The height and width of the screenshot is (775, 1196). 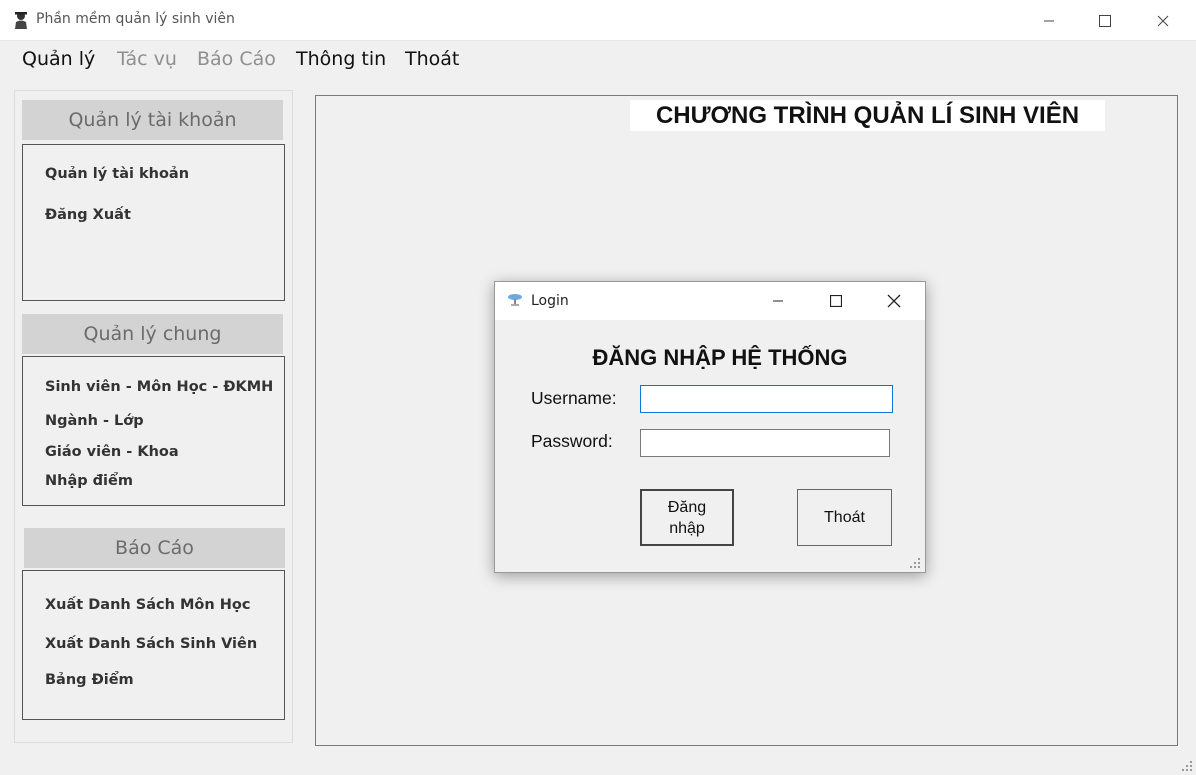 I want to click on group-box-account: Quản lý tài khoản Đăng Xuất, so click(x=153, y=222).